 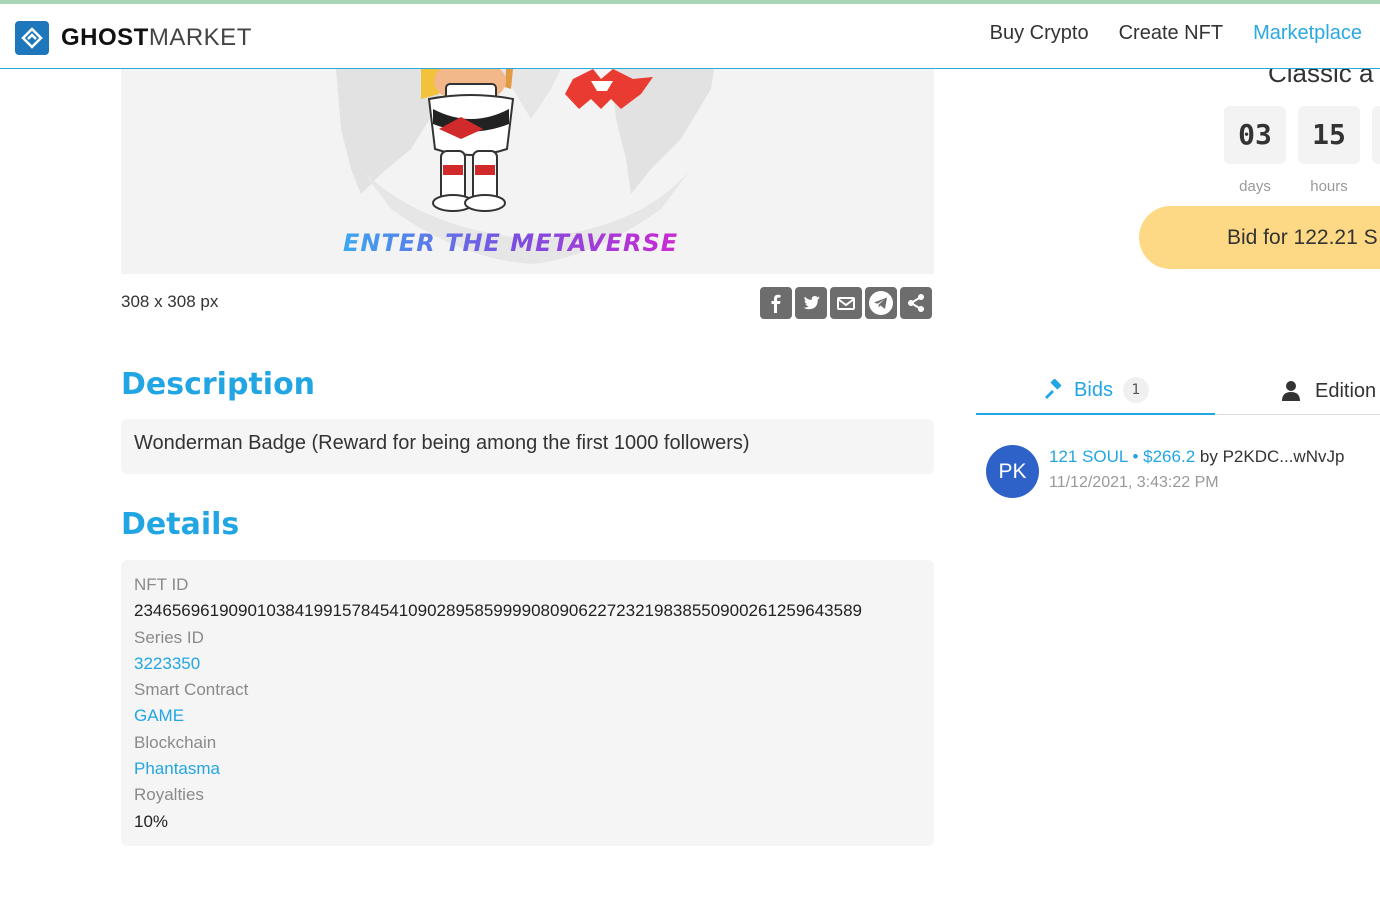 I want to click on main-nav: Buy Crypto Create NFT Marketplace, so click(x=1176, y=33).